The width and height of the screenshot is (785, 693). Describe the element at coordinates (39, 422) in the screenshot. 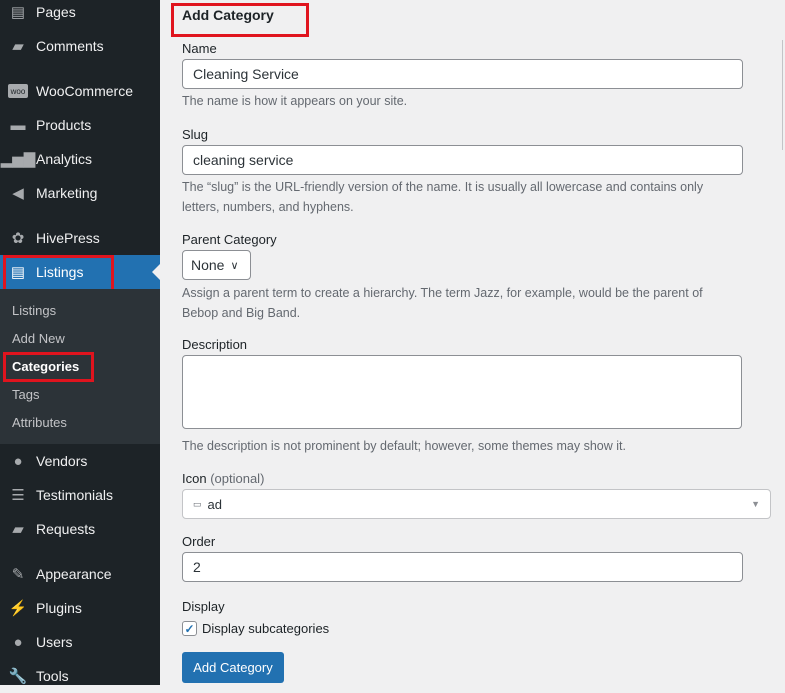

I see `submenu-attributes: Attributes` at that location.